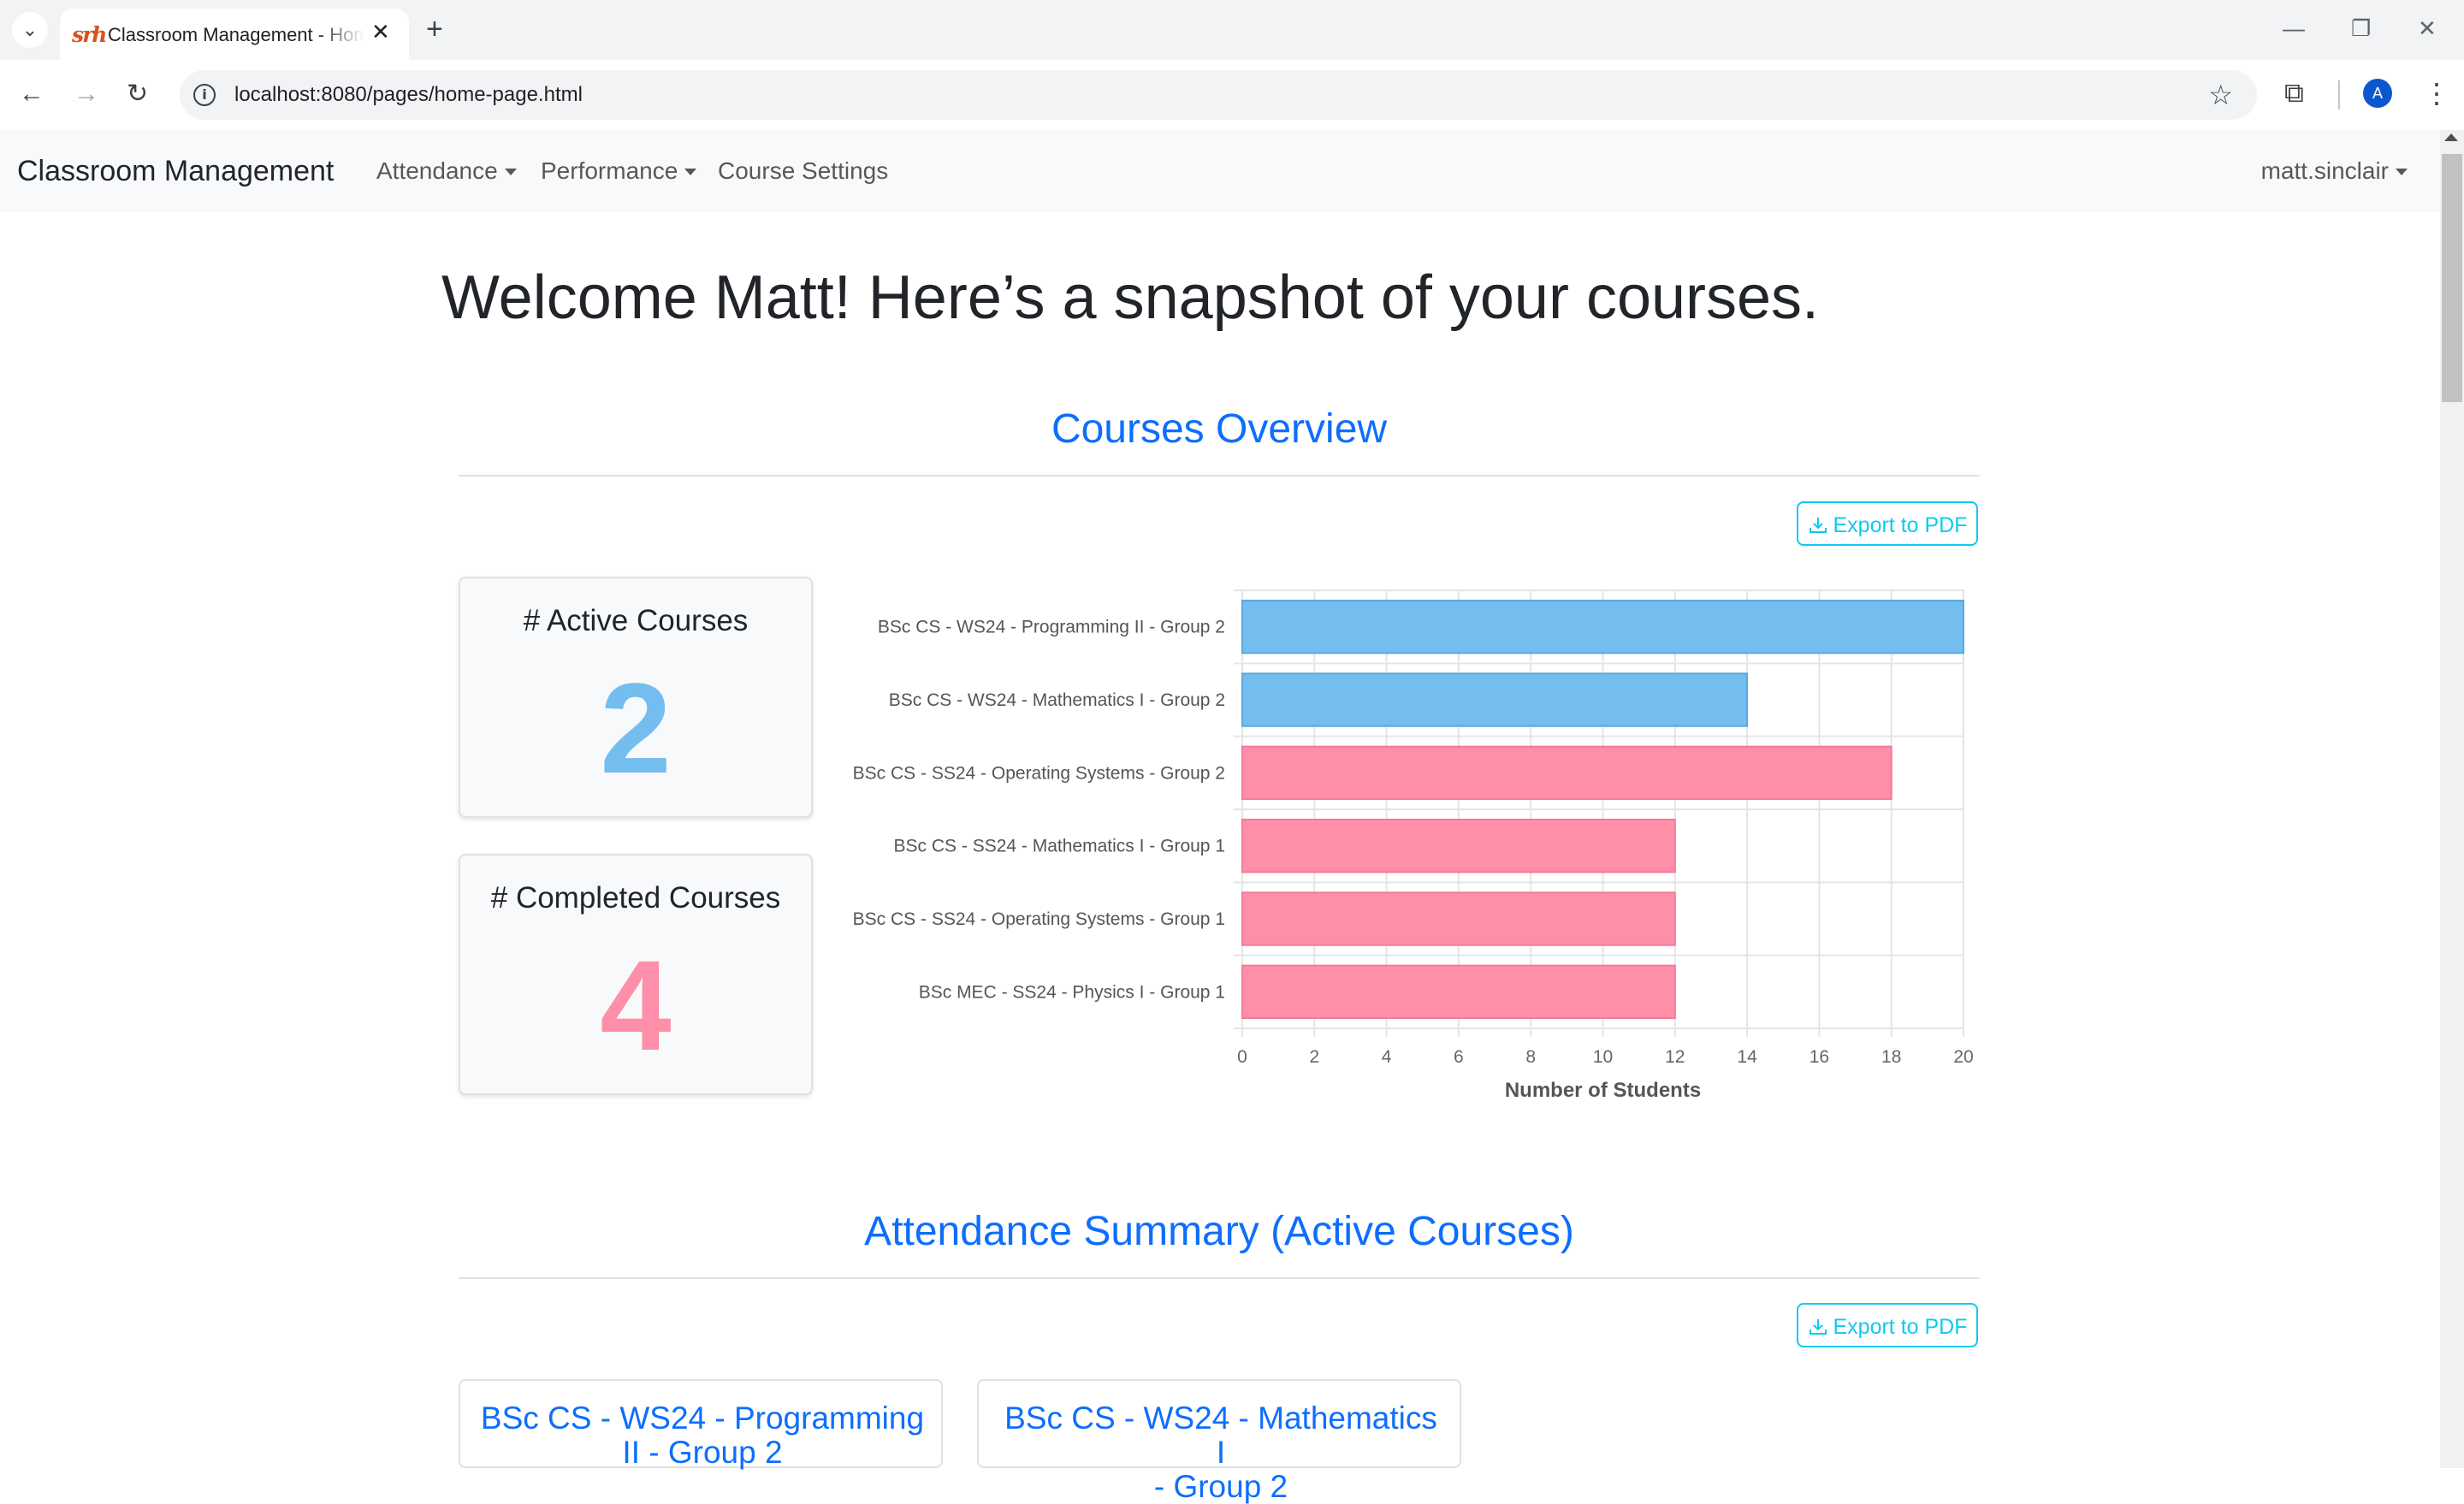 This screenshot has width=2464, height=1504. I want to click on active-courses-label: # Active Courses, so click(636, 620).